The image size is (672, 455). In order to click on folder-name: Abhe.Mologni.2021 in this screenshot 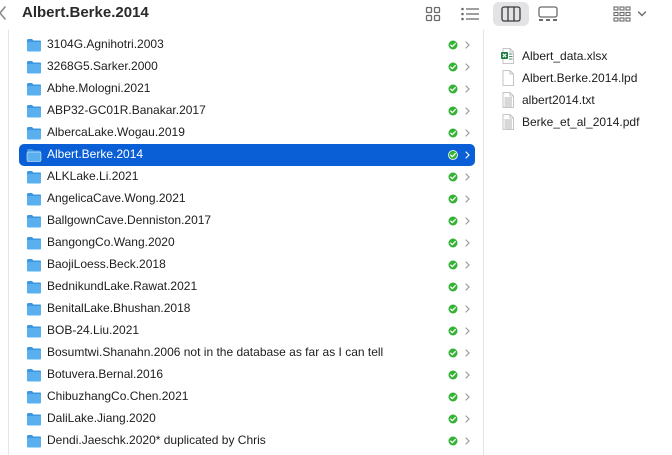, I will do `click(99, 88)`.